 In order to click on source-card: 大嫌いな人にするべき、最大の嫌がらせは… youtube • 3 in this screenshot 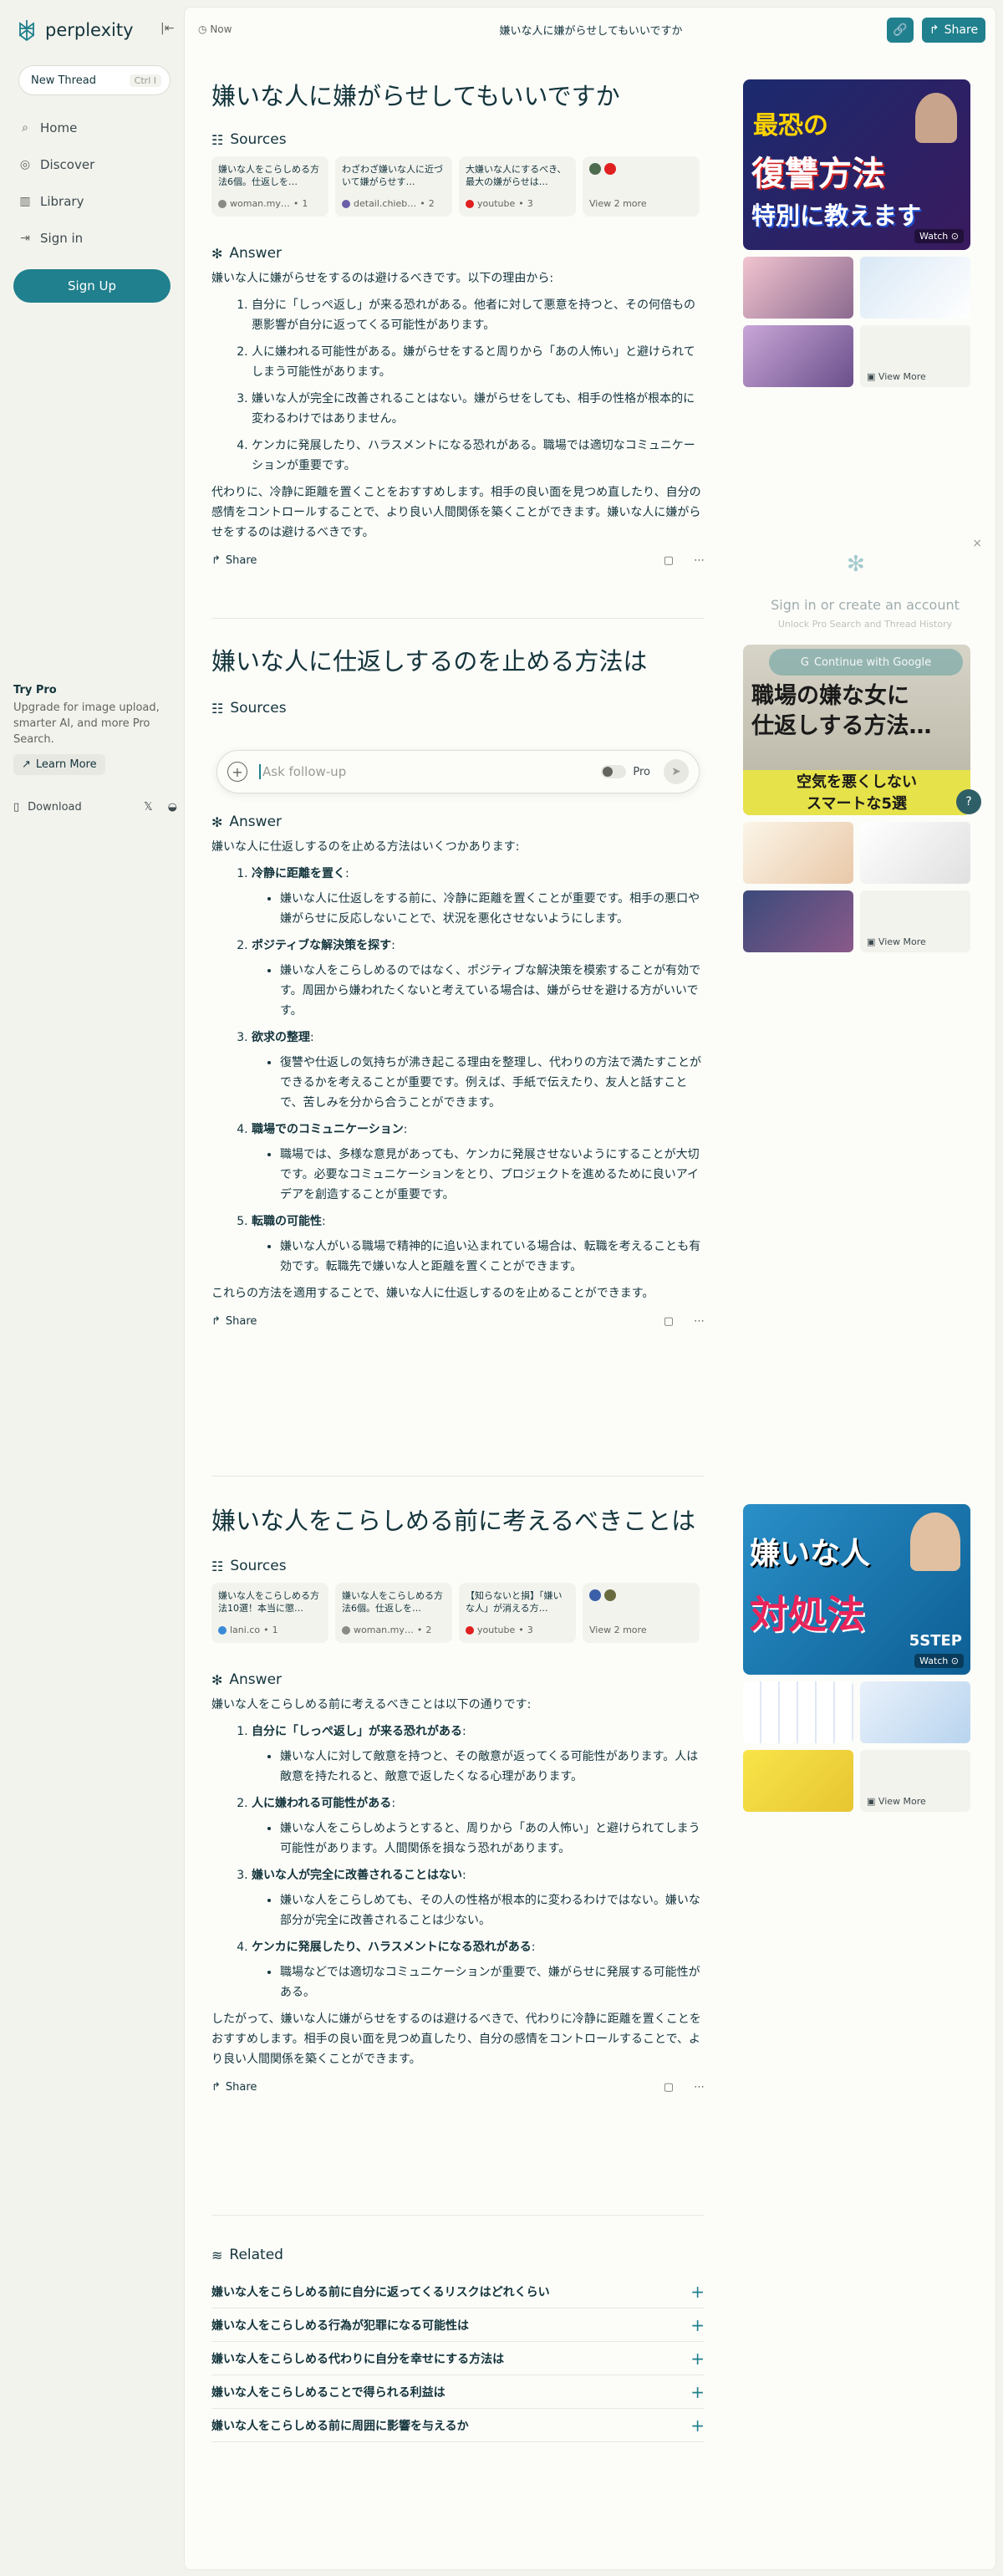, I will do `click(517, 187)`.